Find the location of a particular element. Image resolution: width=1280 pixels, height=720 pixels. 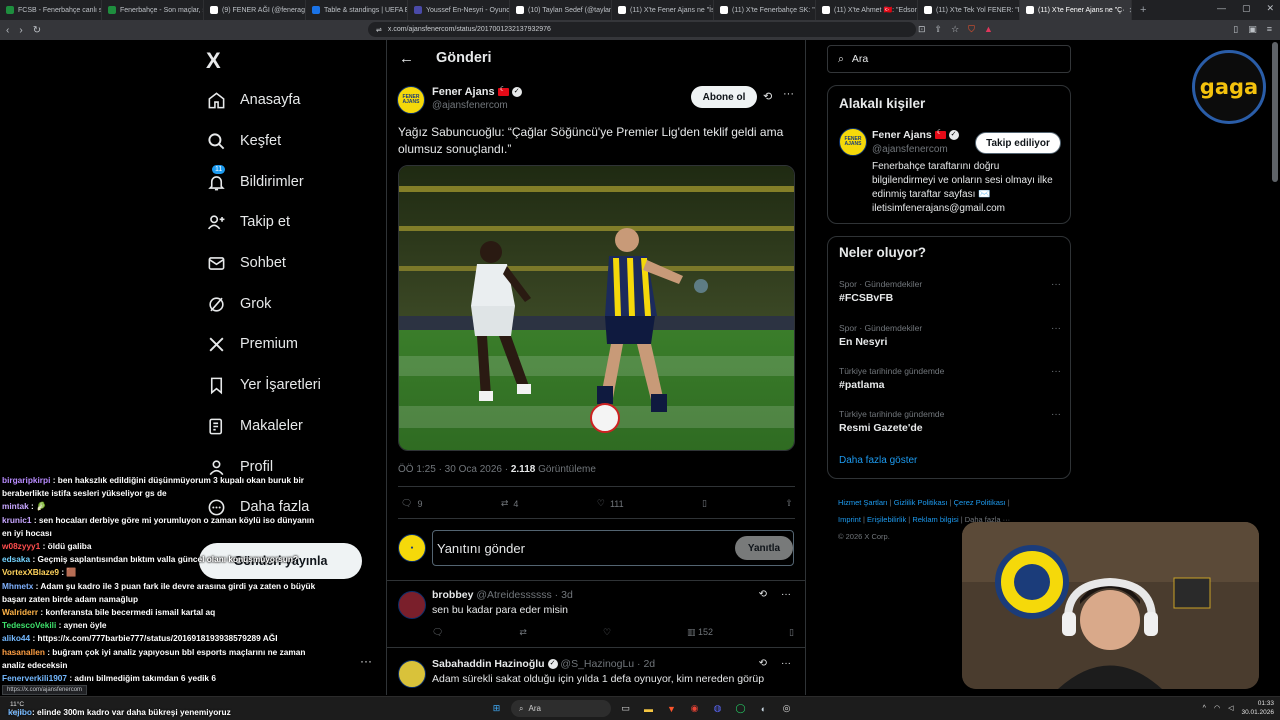

browser-tab: (11) X'te Fenerbahçe SK: "UEF· is located at coordinates (765, 10).